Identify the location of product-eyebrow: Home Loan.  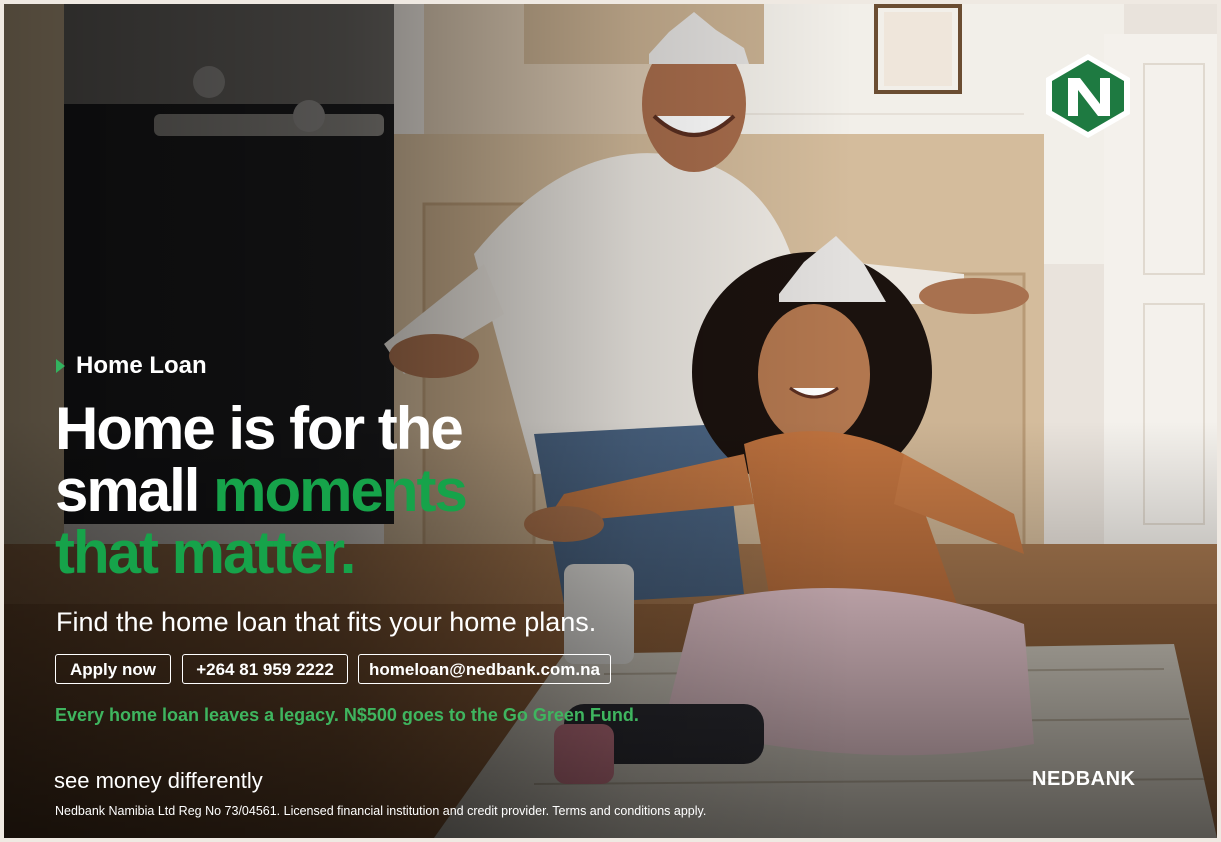
(131, 366).